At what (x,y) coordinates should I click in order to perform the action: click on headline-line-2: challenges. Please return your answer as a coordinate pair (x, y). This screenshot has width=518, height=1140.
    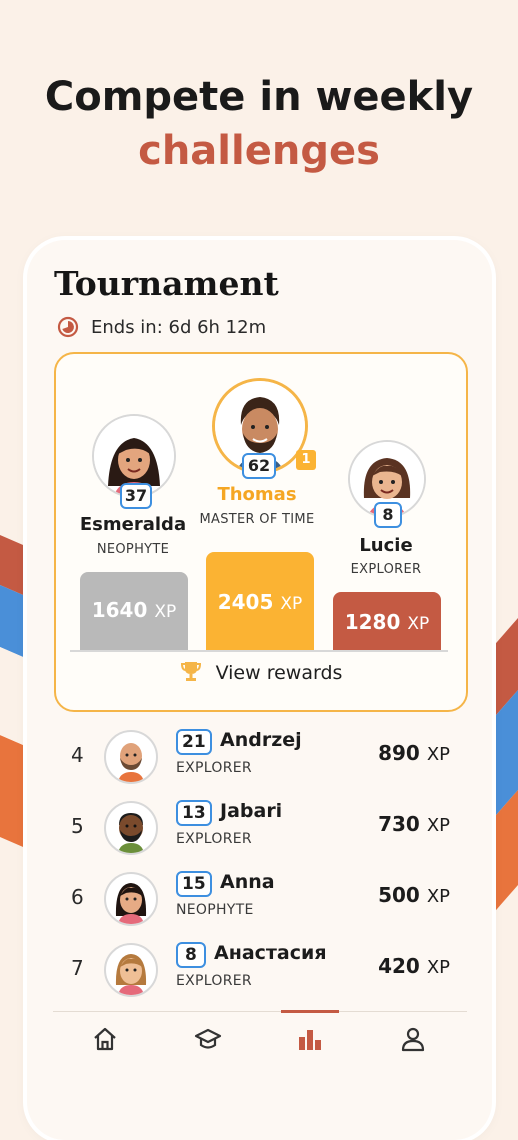
    Looking at the image, I should click on (259, 151).